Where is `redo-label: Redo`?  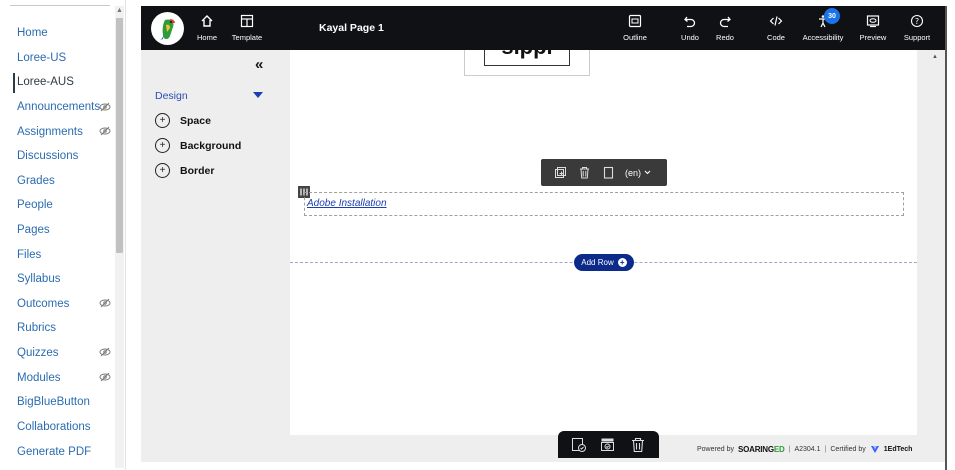
redo-label: Redo is located at coordinates (725, 37).